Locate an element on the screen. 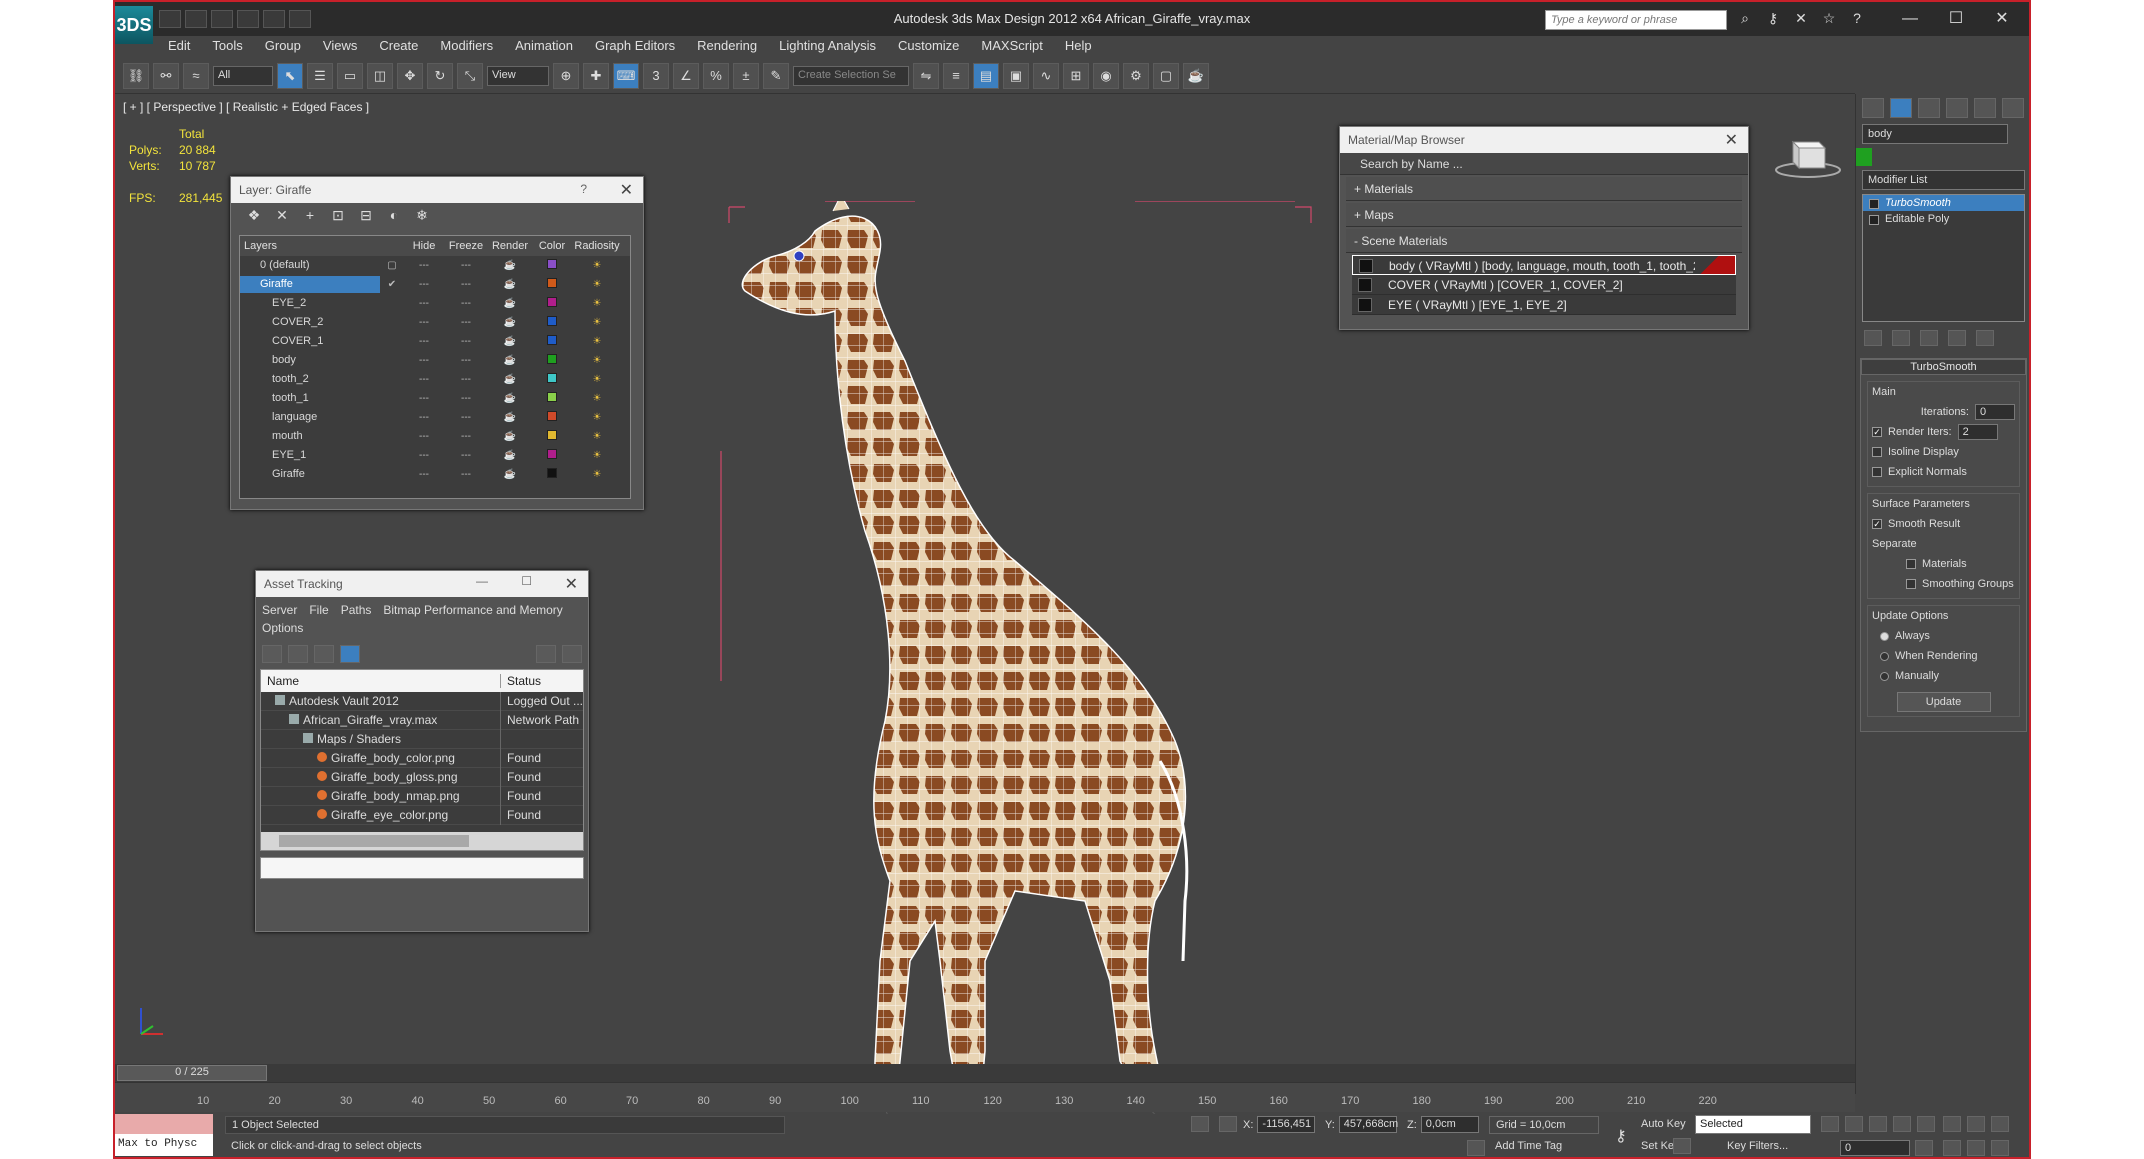 The width and height of the screenshot is (2144, 1159). asset-menu-options: Options is located at coordinates (282, 628).